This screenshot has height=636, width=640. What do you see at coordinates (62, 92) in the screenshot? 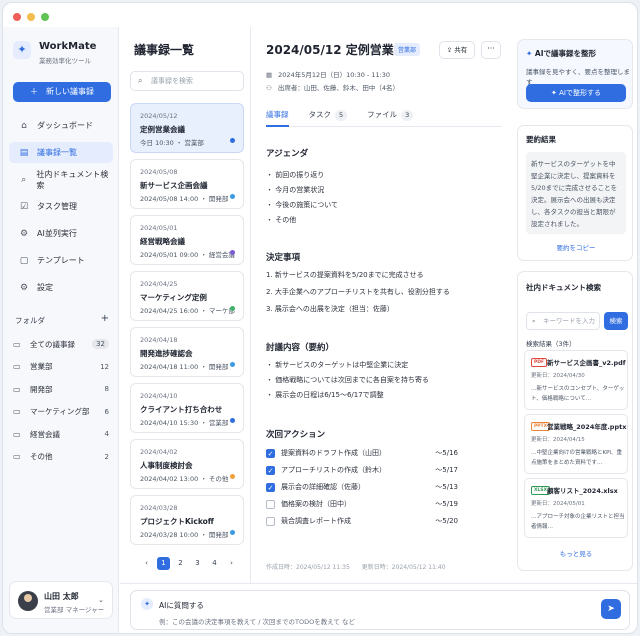
I see `new-minutes-button: ＋ 新しい議事録` at bounding box center [62, 92].